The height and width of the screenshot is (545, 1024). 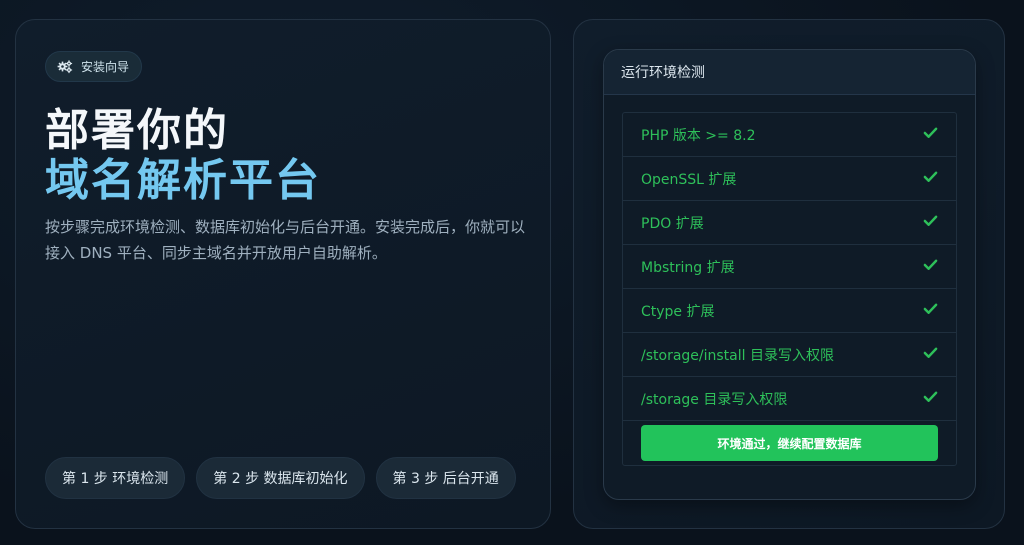 What do you see at coordinates (789, 399) in the screenshot?
I see `check-row-storage: /storage 目录写入权限` at bounding box center [789, 399].